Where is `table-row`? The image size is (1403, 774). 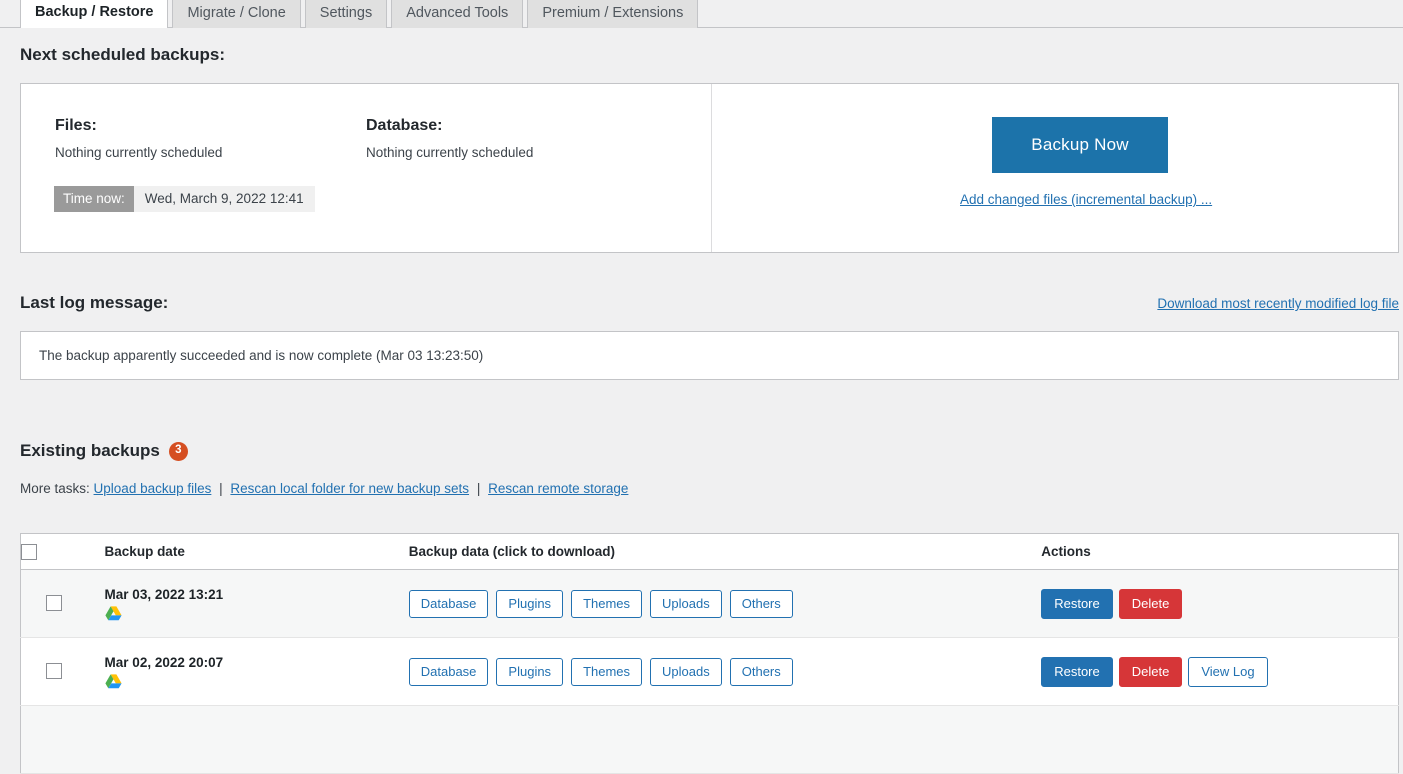 table-row is located at coordinates (709, 739).